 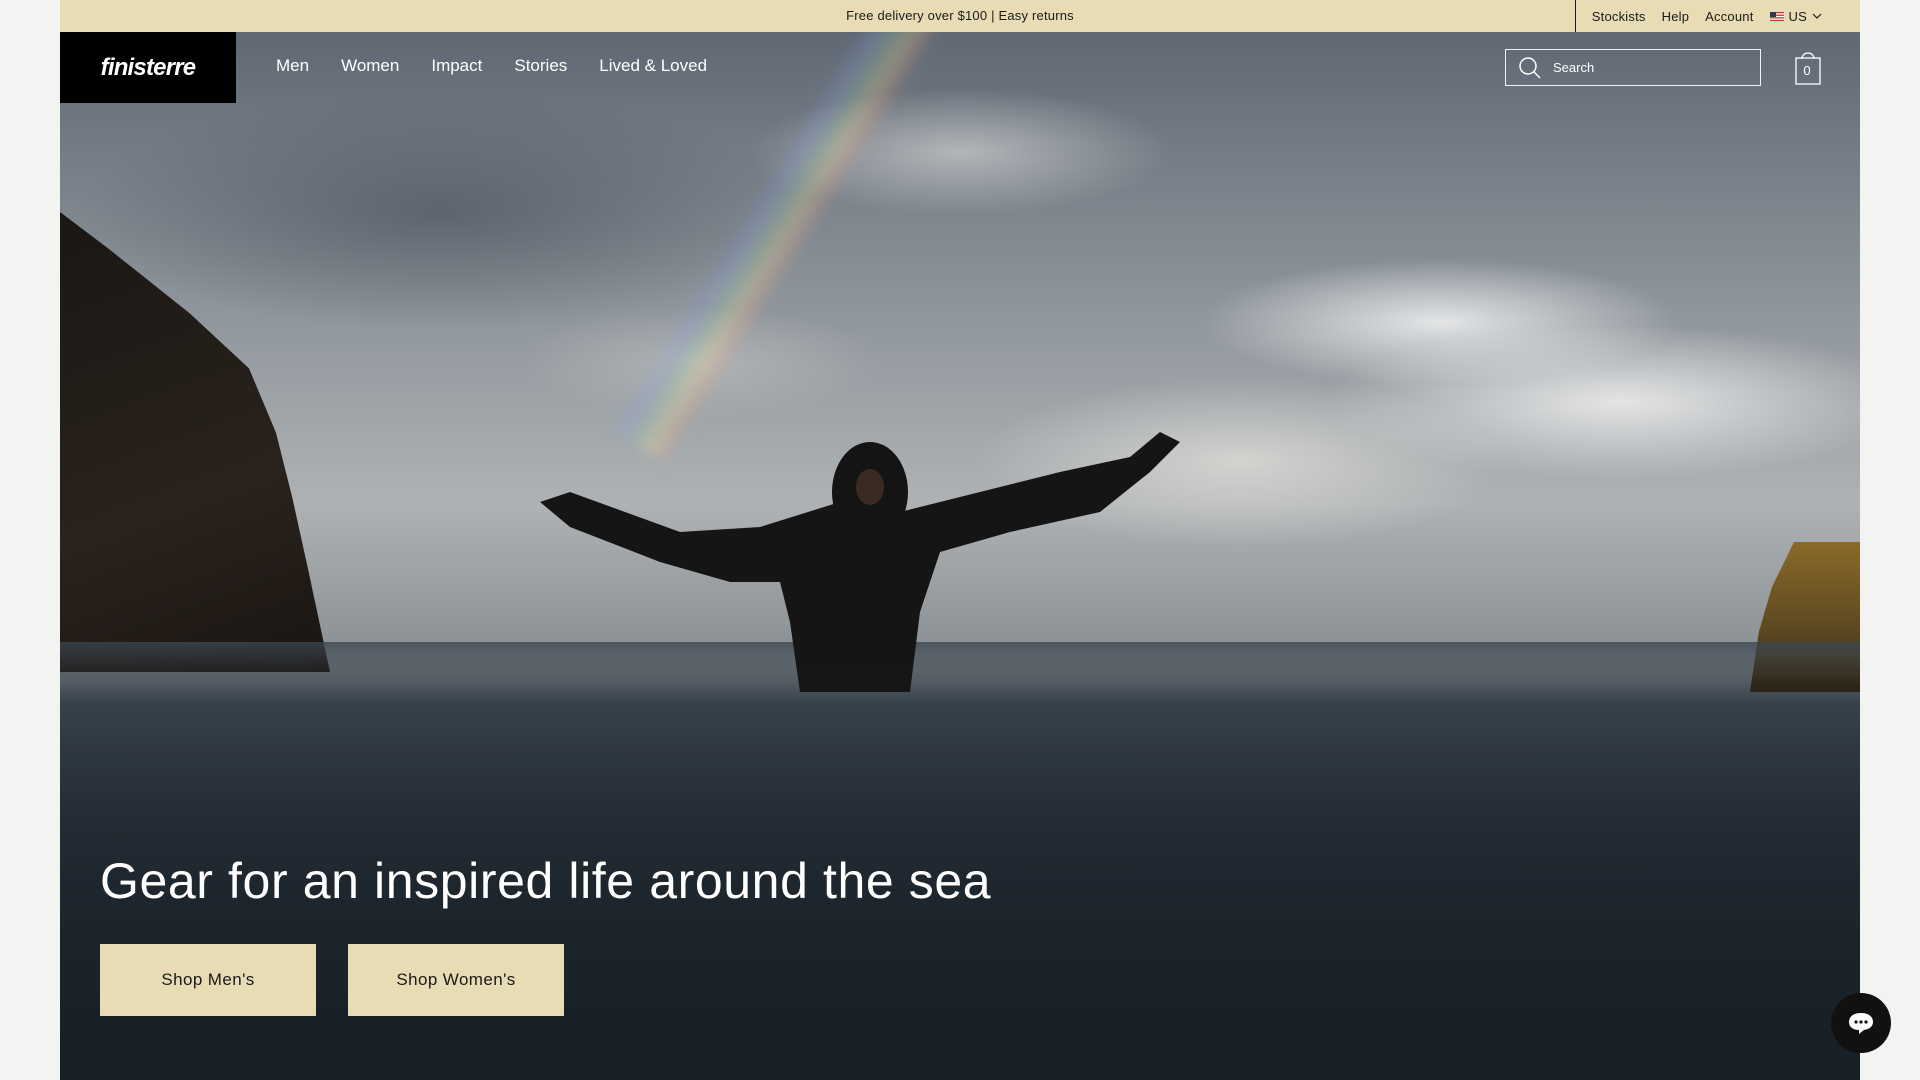 I want to click on chat-button, so click(x=1861, y=1023).